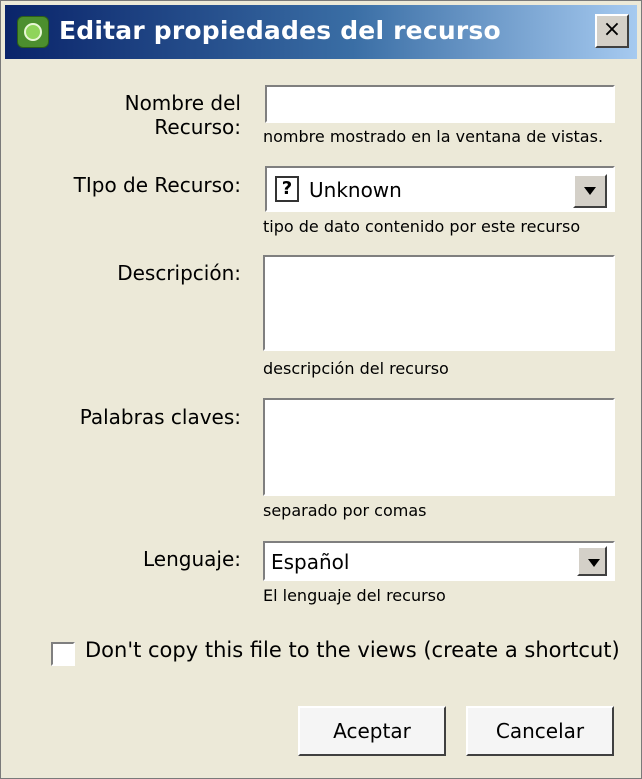  I want to click on language-select: Español, so click(439, 561).